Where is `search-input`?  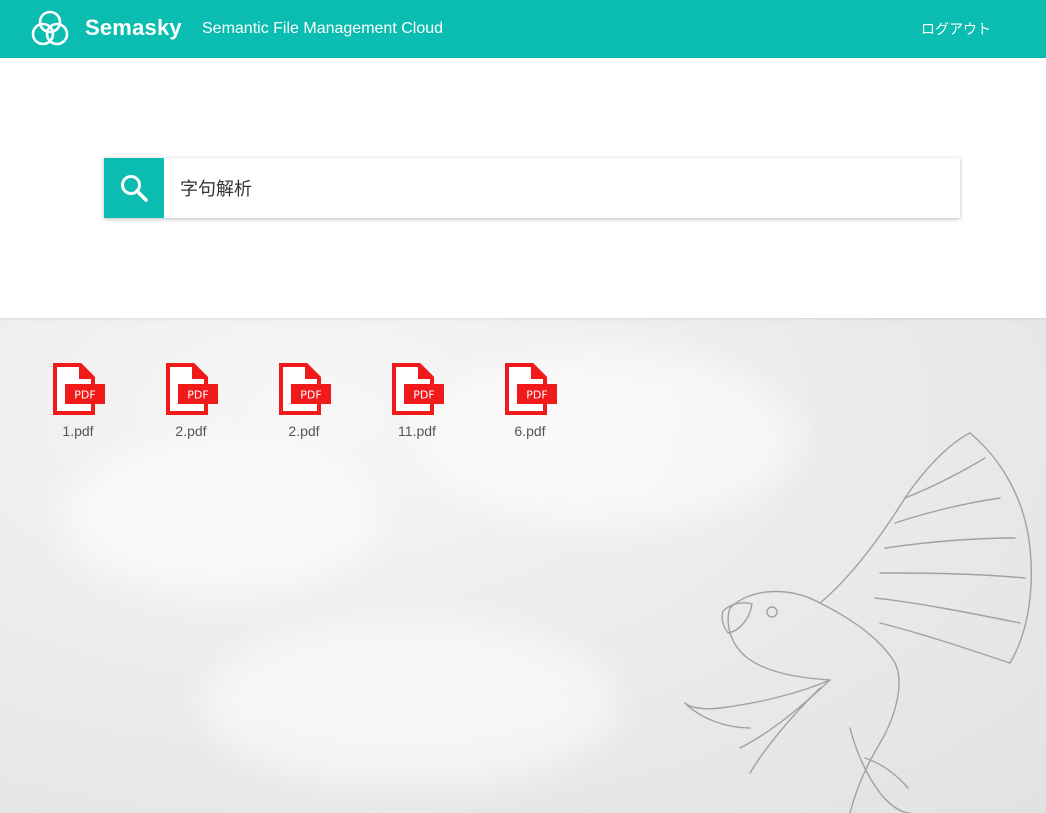
search-input is located at coordinates (554, 188).